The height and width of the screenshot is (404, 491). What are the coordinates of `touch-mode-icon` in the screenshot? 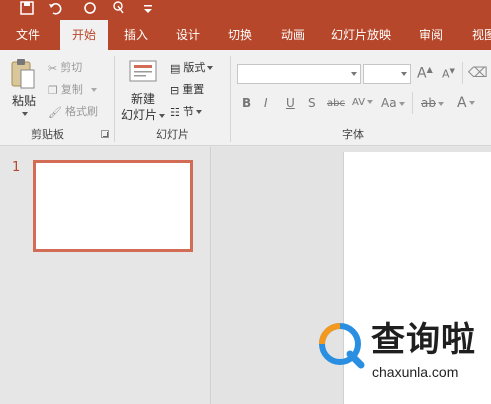 It's located at (120, 8).